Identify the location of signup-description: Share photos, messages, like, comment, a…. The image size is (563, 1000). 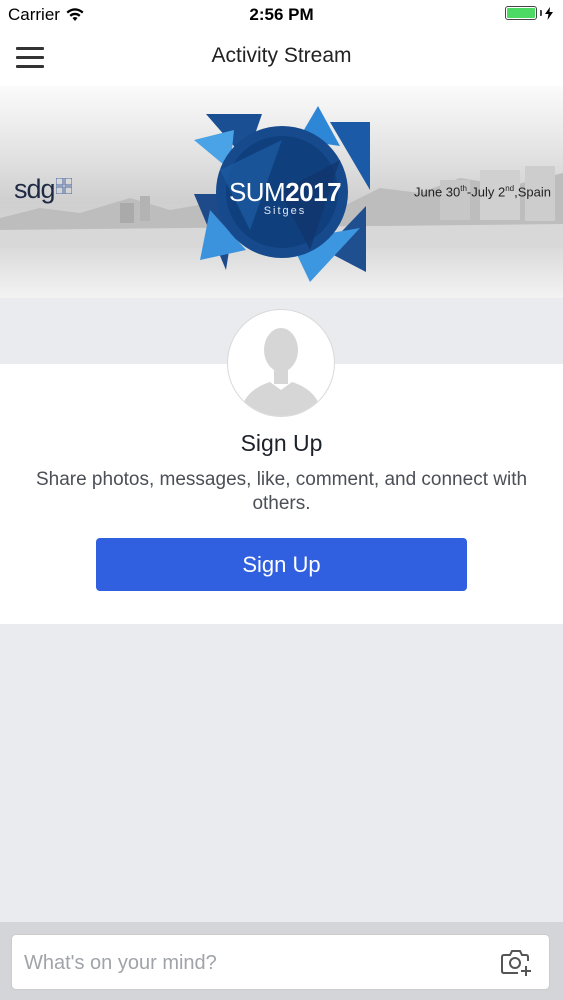
(281, 491).